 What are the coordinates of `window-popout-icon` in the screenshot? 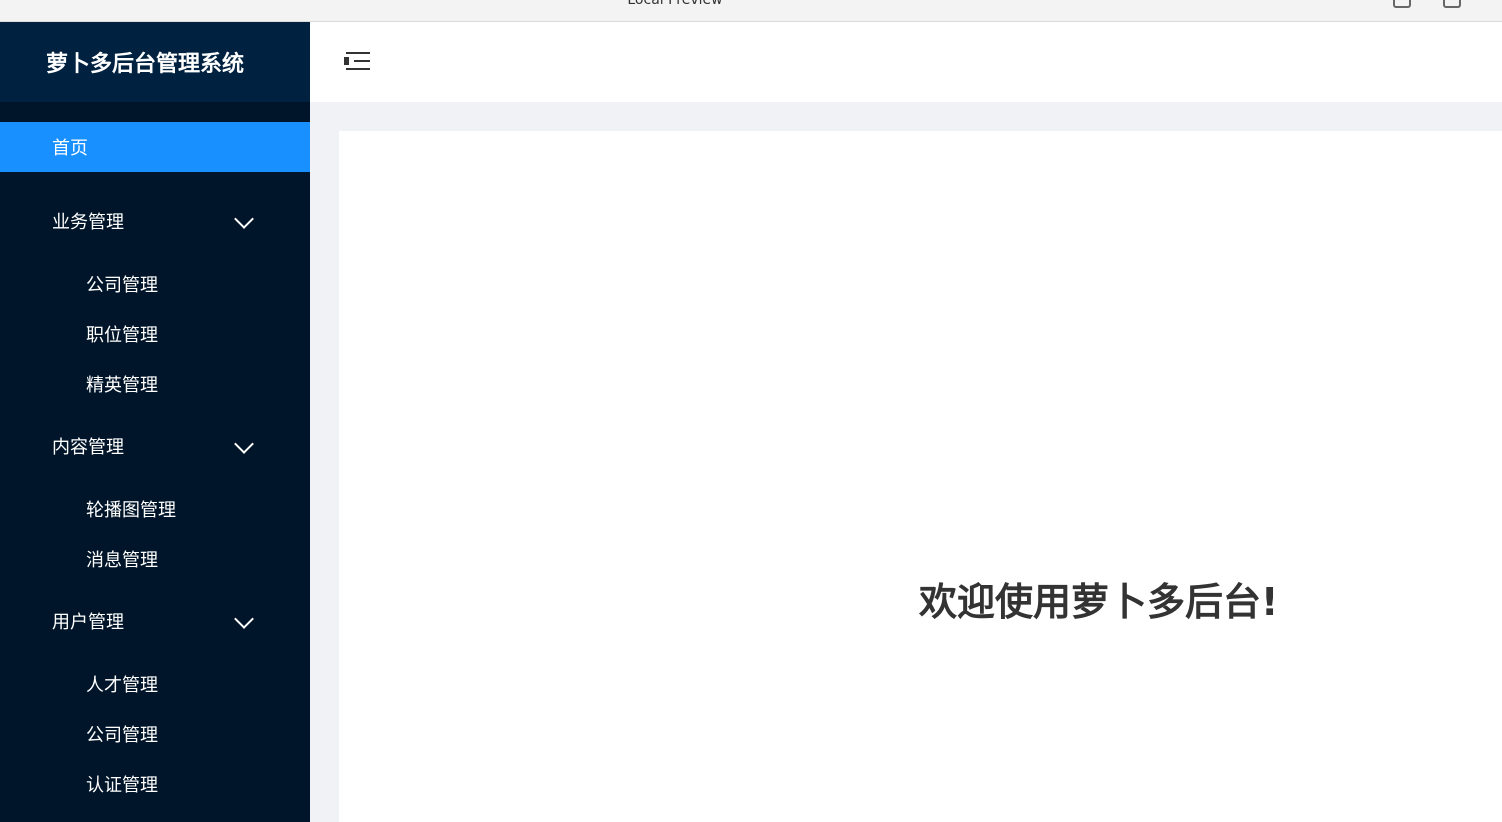 It's located at (1452, 4).